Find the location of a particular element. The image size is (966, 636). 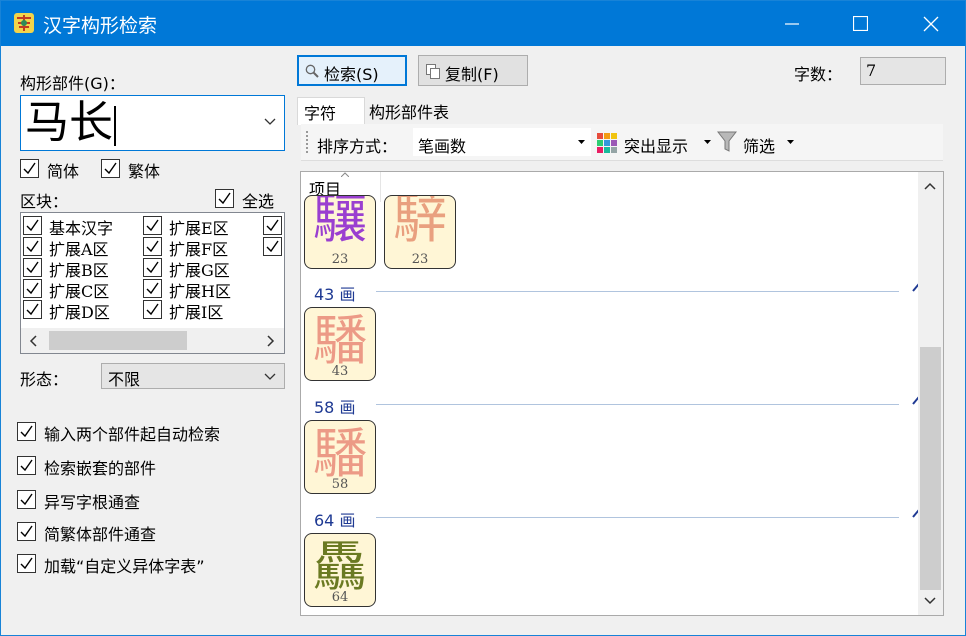

component-input: 马长 is located at coordinates (152, 123).